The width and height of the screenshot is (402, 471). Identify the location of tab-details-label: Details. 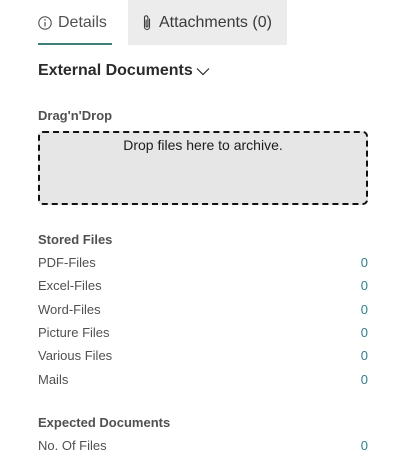
(82, 22).